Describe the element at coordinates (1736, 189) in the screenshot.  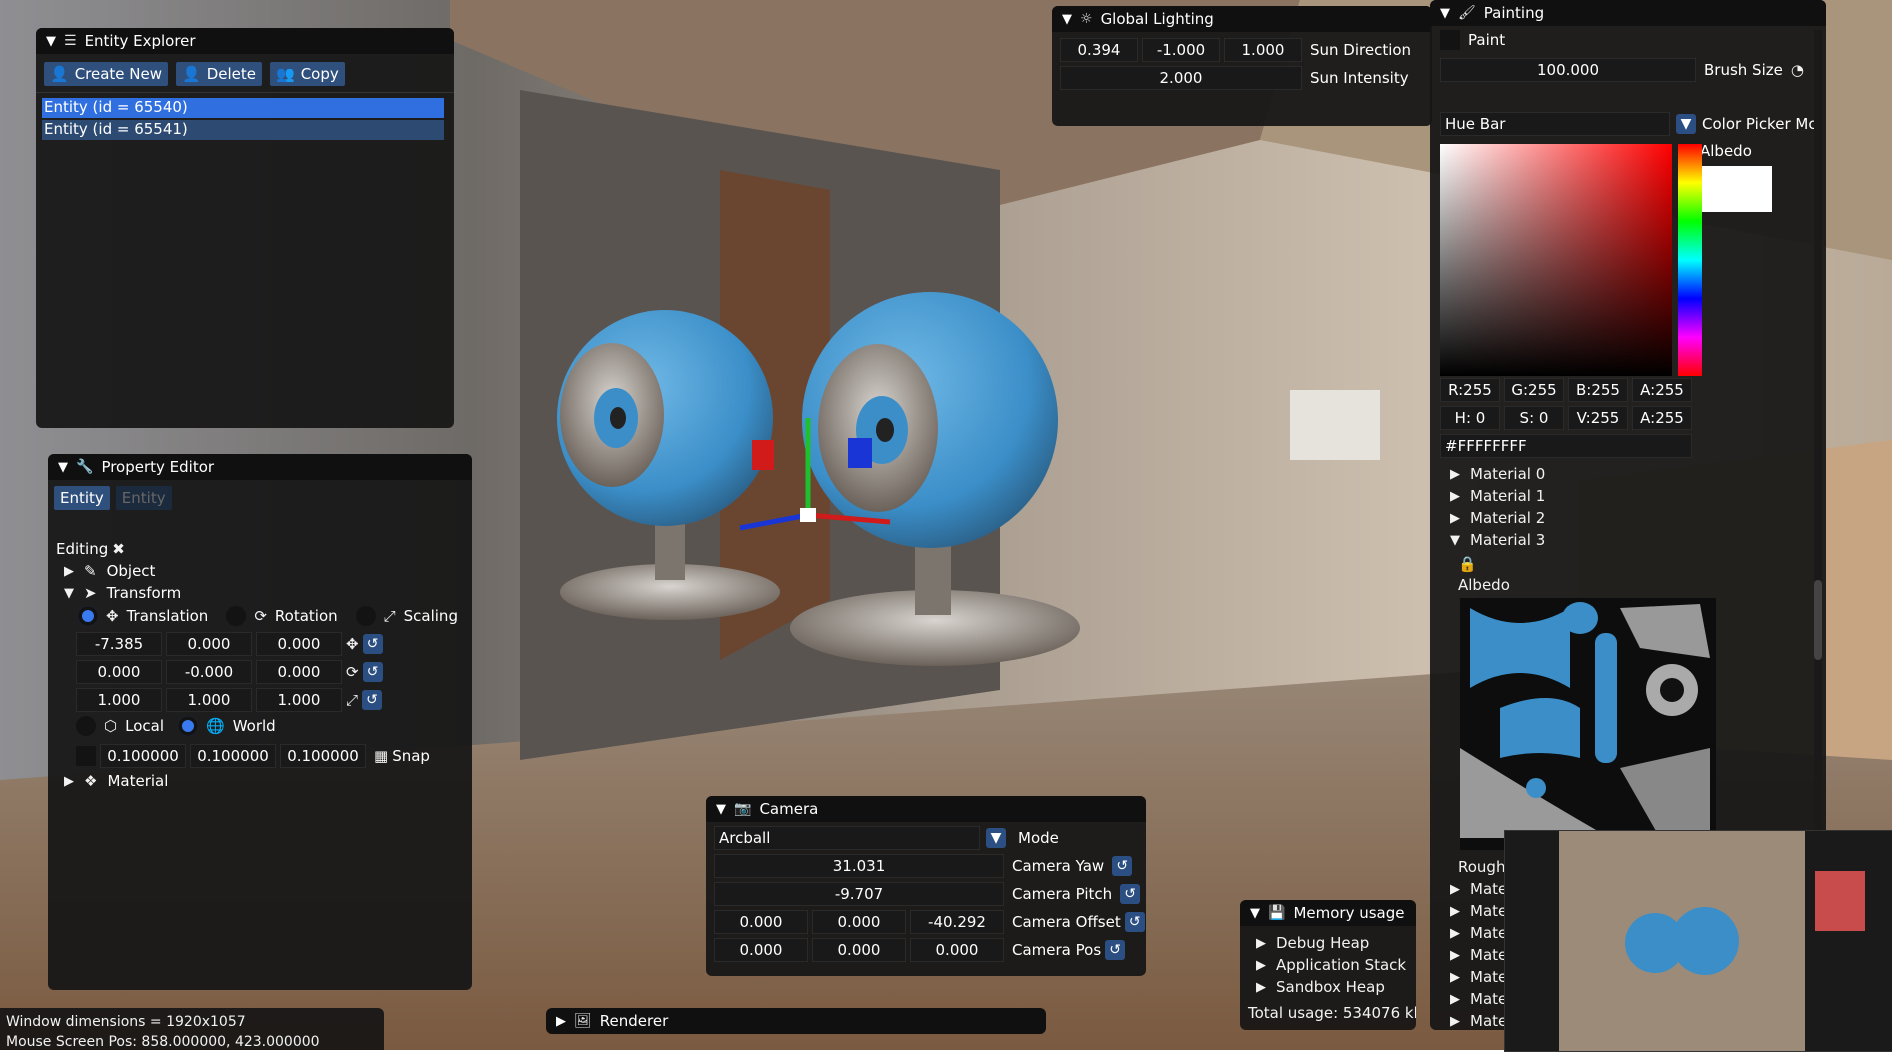
I see `albedo-color-swatch` at that location.